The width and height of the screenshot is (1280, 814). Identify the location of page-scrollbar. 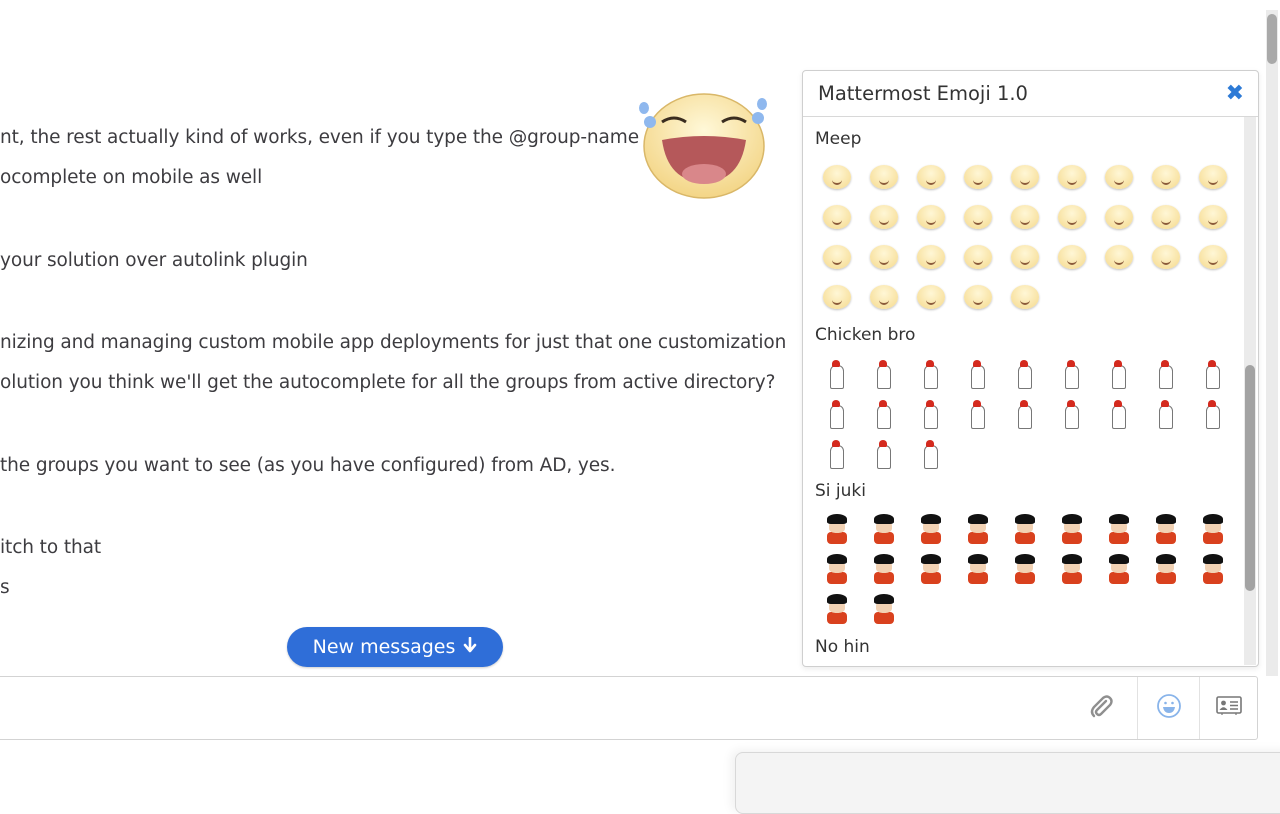
(1272, 343).